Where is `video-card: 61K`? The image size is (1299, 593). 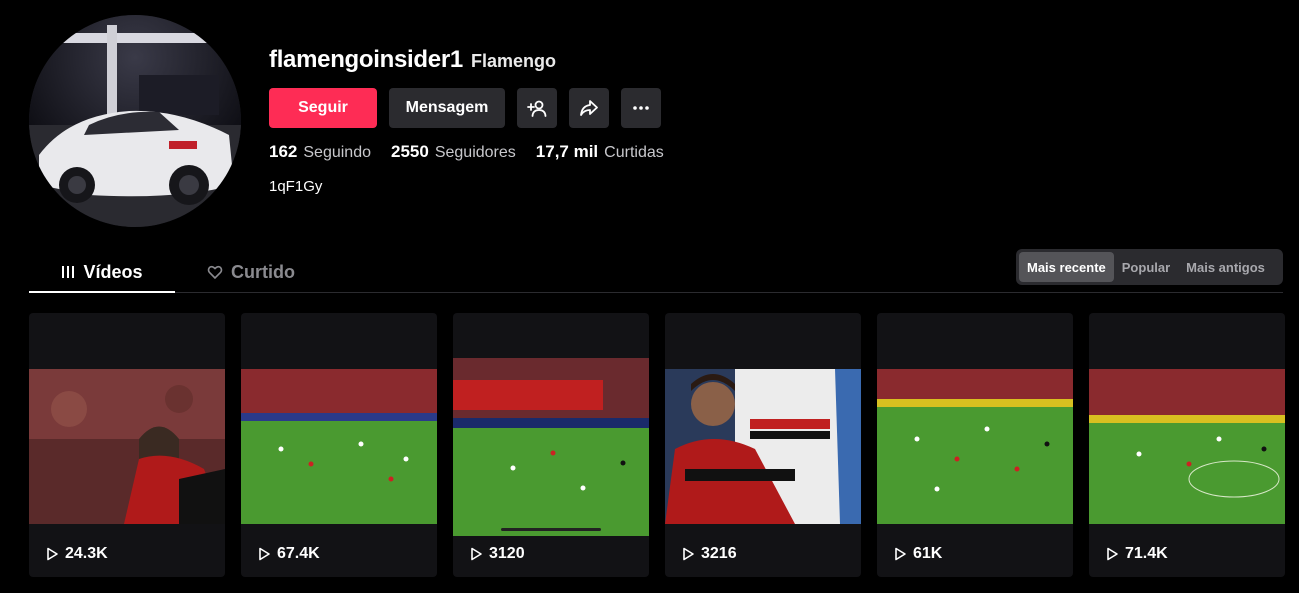 video-card: 61K is located at coordinates (975, 445).